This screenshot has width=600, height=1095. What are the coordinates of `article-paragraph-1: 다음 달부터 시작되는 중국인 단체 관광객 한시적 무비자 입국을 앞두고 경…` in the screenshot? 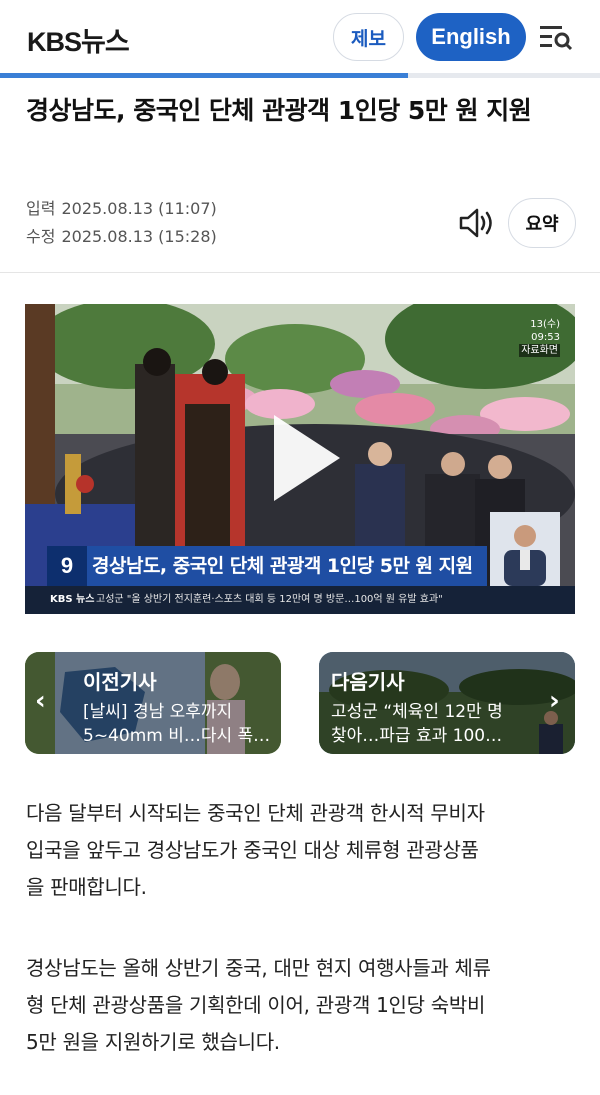 It's located at (301, 850).